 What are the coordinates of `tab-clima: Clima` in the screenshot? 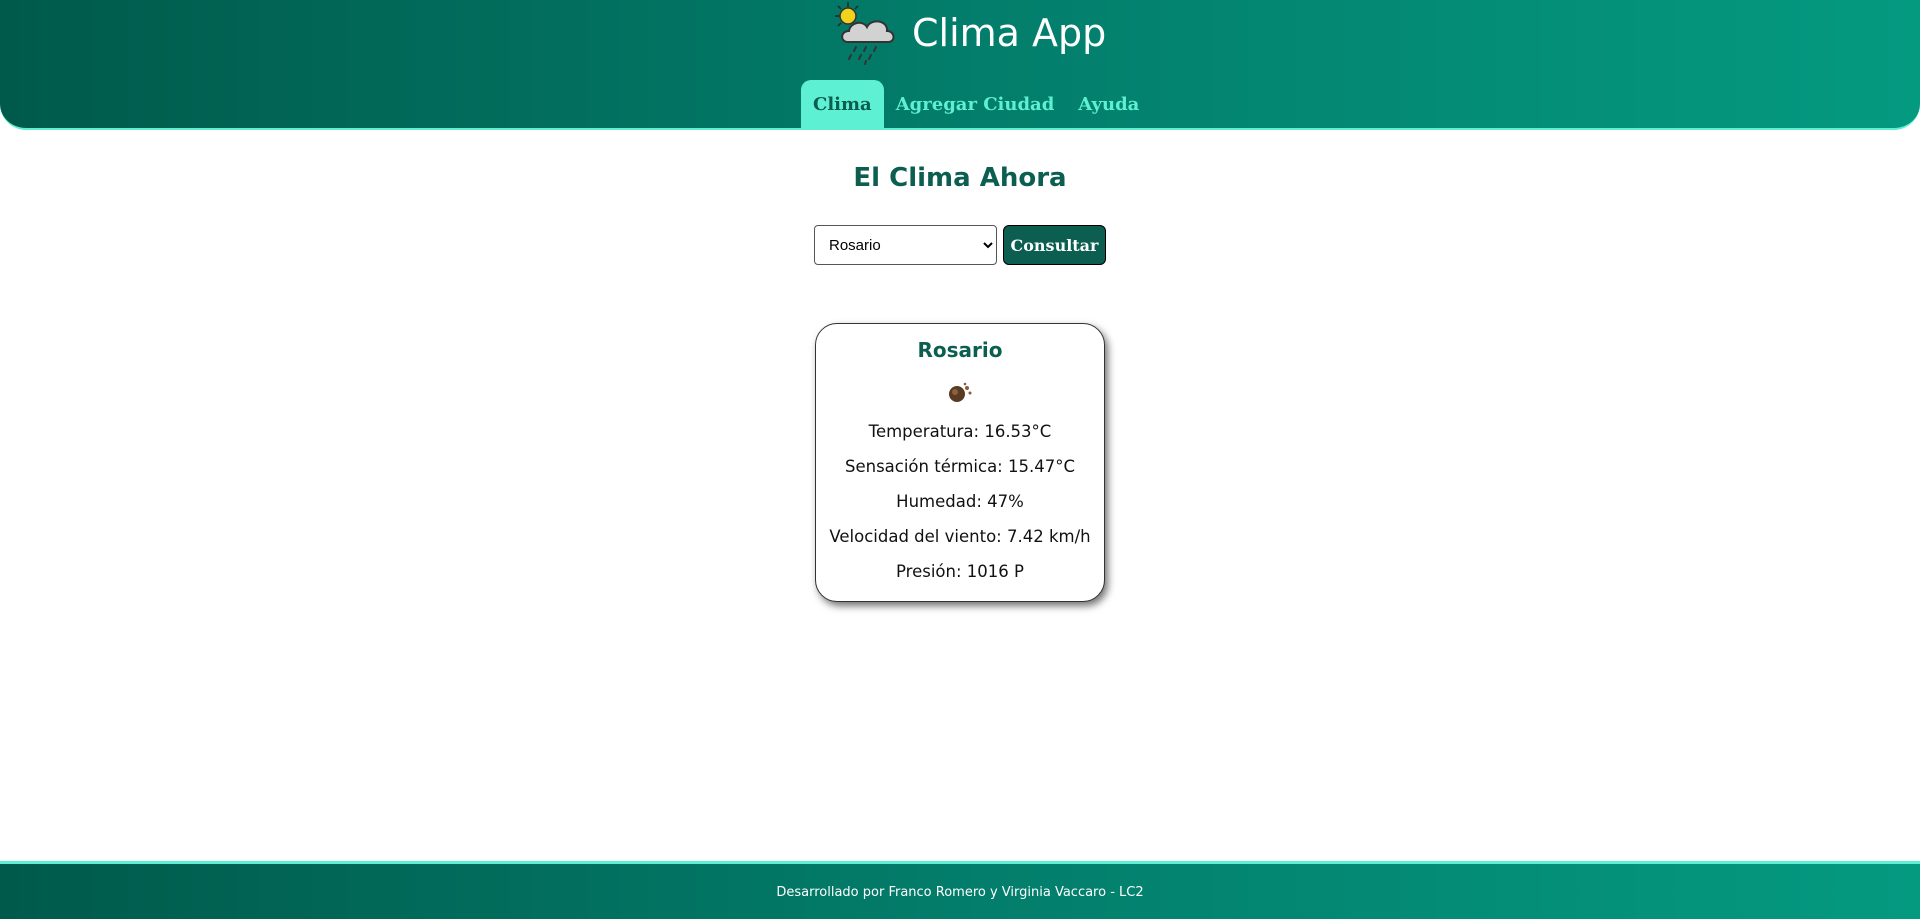 It's located at (842, 105).